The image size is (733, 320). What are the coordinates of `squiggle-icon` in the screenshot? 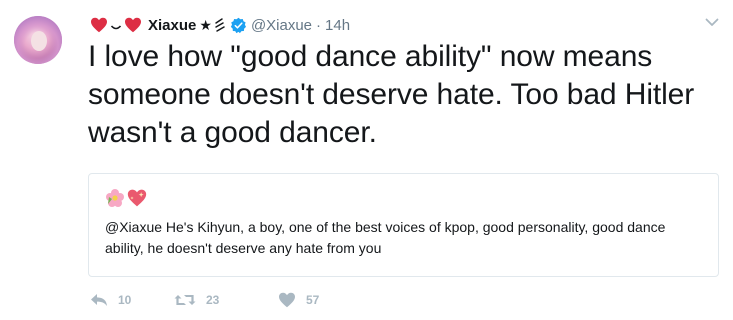 It's located at (221, 25).